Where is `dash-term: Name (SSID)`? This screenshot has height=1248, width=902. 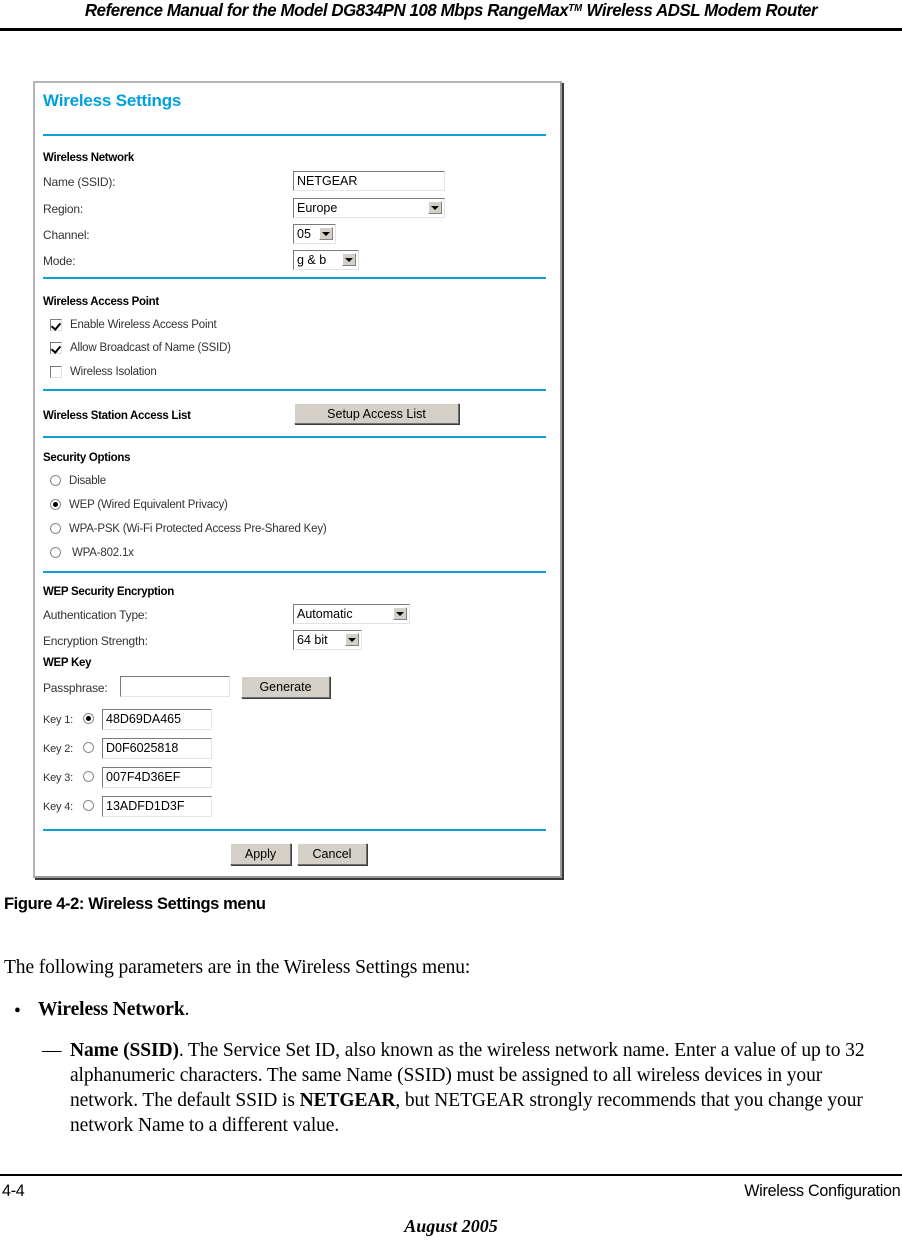 dash-term: Name (SSID) is located at coordinates (124, 1050).